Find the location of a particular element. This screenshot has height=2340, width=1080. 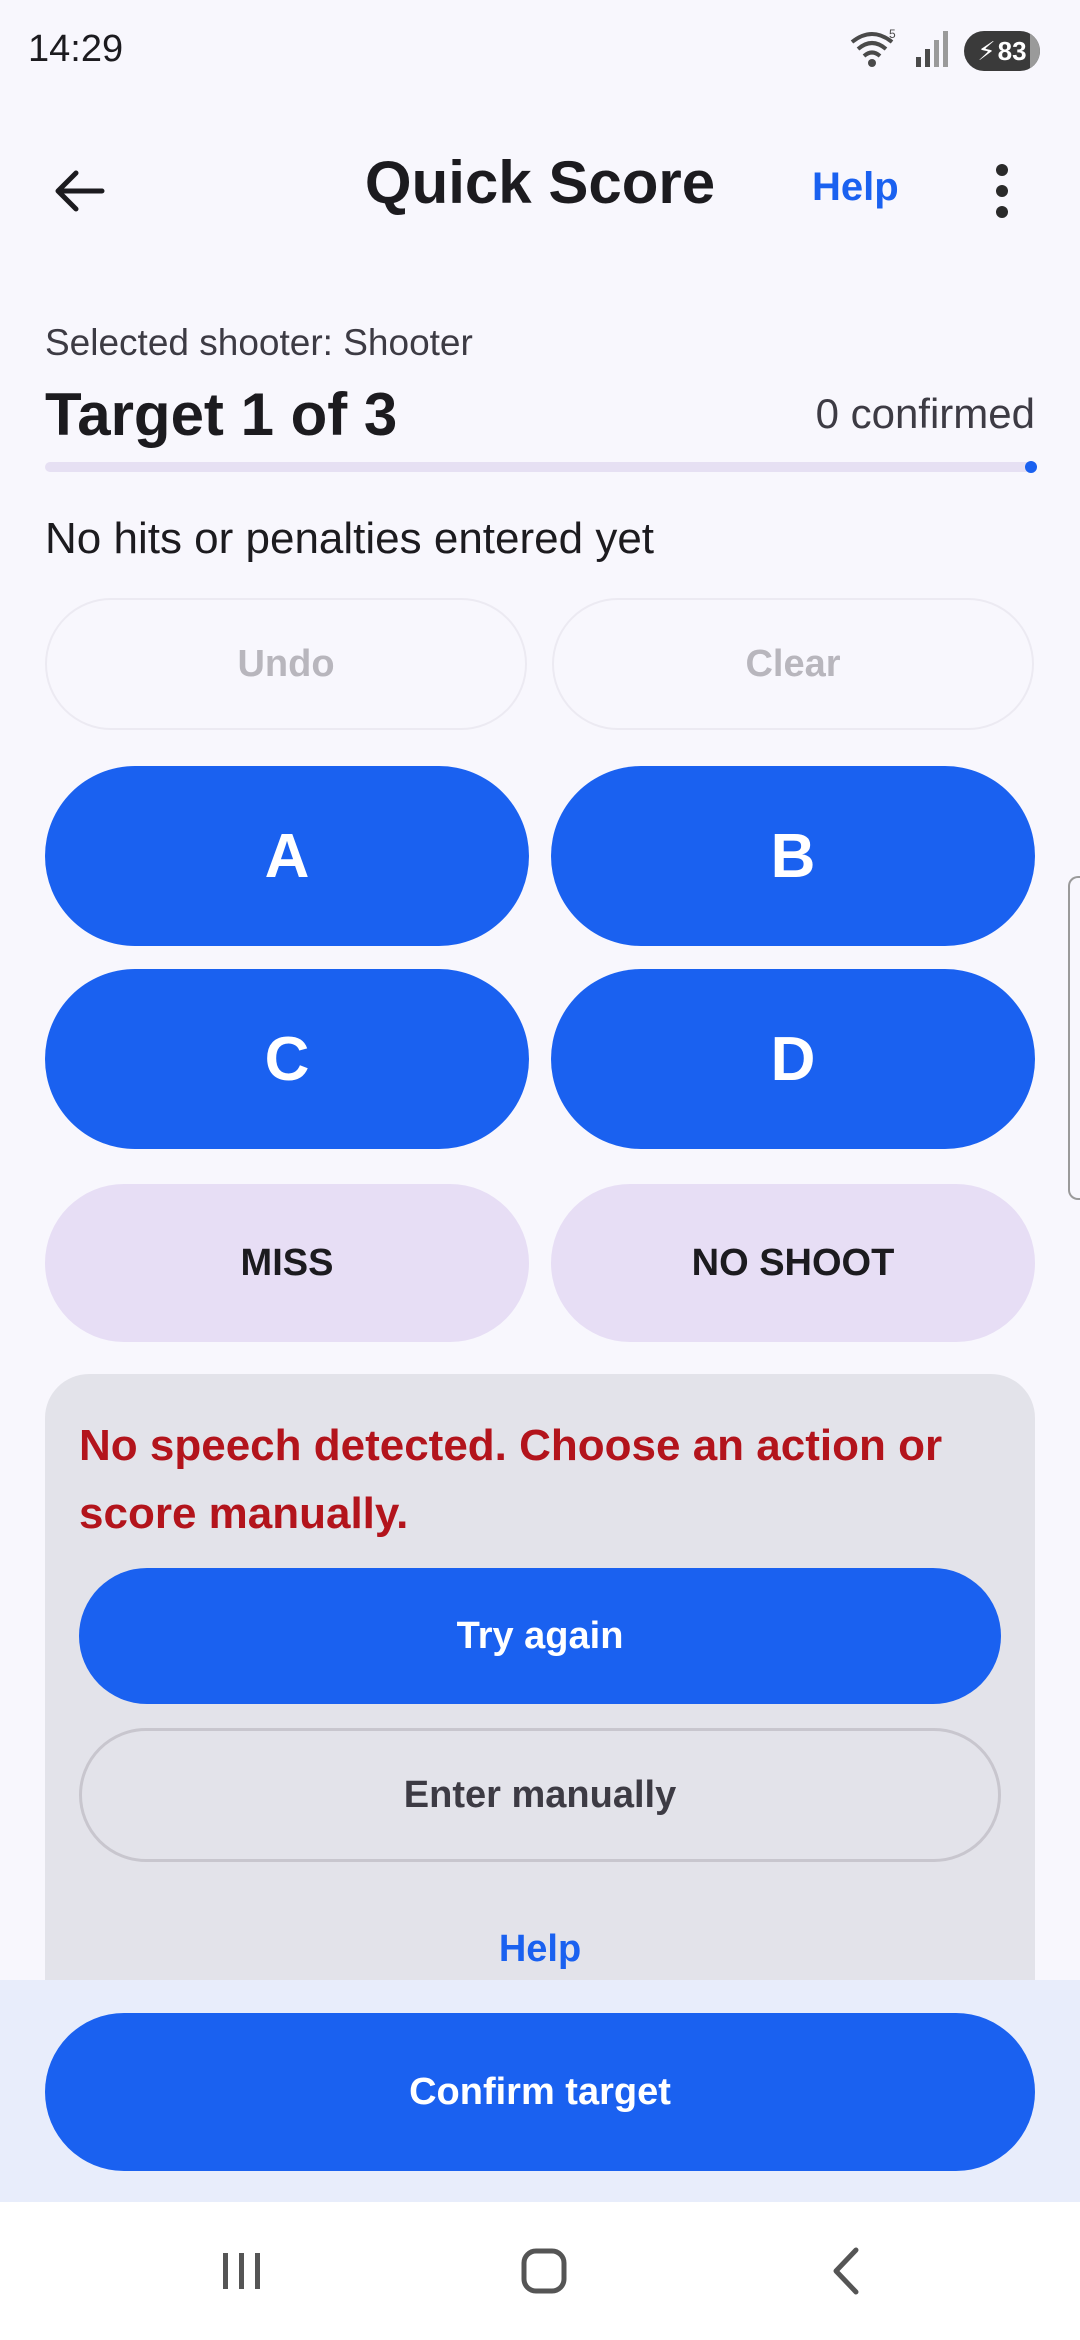

page-title: Quick Score is located at coordinates (540, 182).